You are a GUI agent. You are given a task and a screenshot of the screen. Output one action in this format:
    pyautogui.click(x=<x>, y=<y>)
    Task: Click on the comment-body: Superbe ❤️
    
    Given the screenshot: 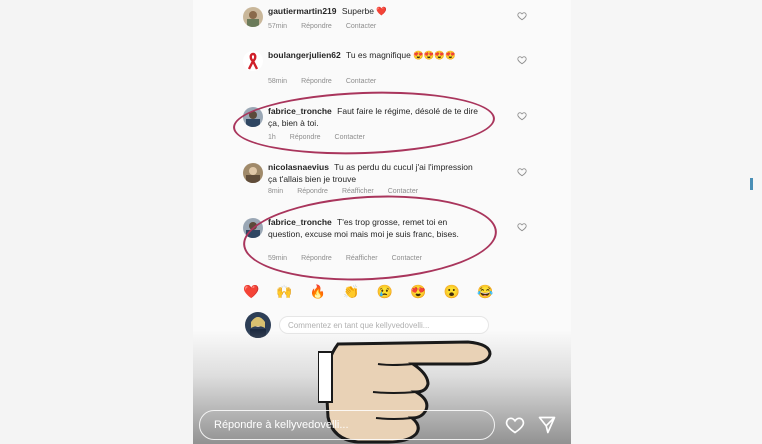 What is the action you would take?
    pyautogui.click(x=364, y=11)
    